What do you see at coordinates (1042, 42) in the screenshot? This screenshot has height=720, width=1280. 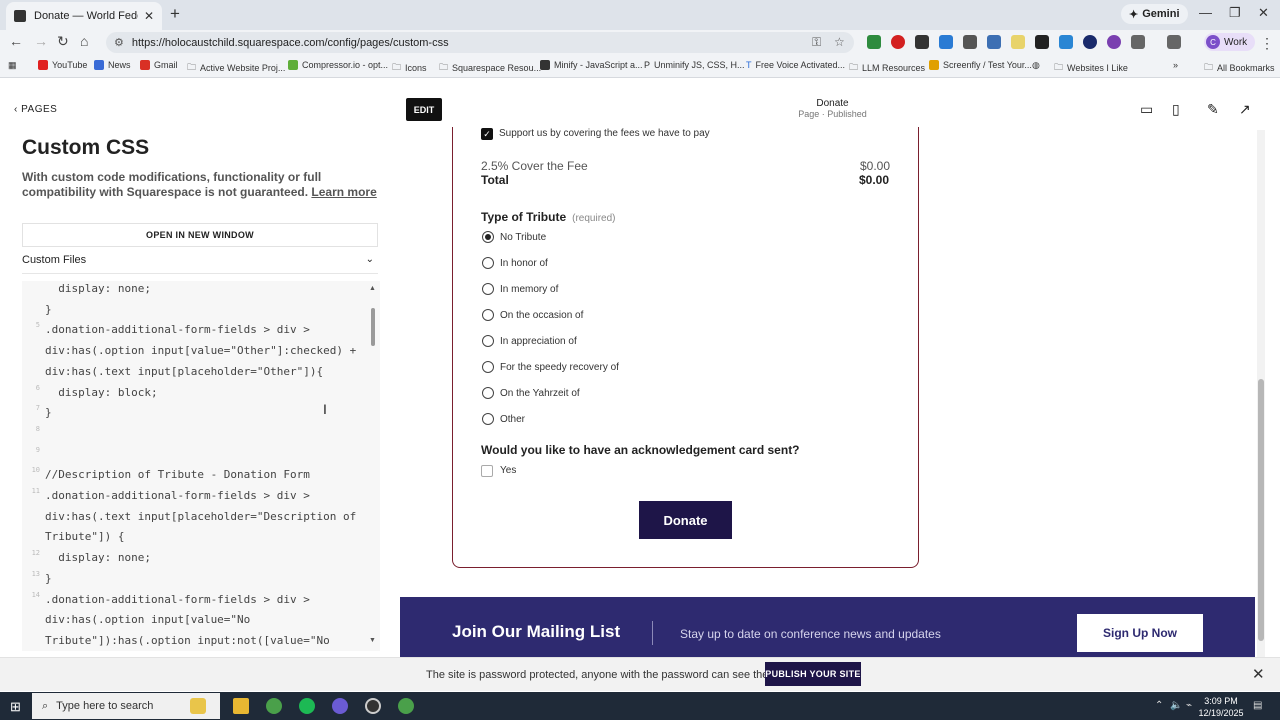 I see `eyedropper-icon` at bounding box center [1042, 42].